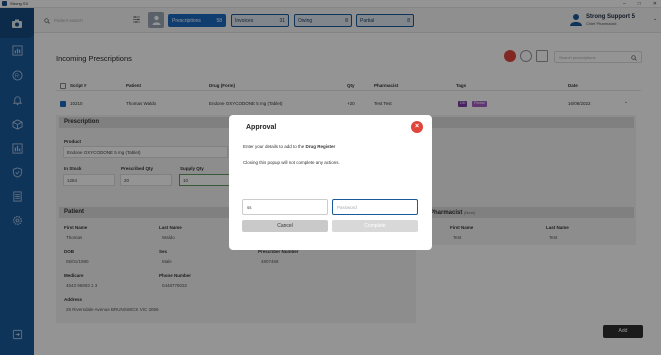  What do you see at coordinates (375, 226) in the screenshot?
I see `complete-button: Complete` at bounding box center [375, 226].